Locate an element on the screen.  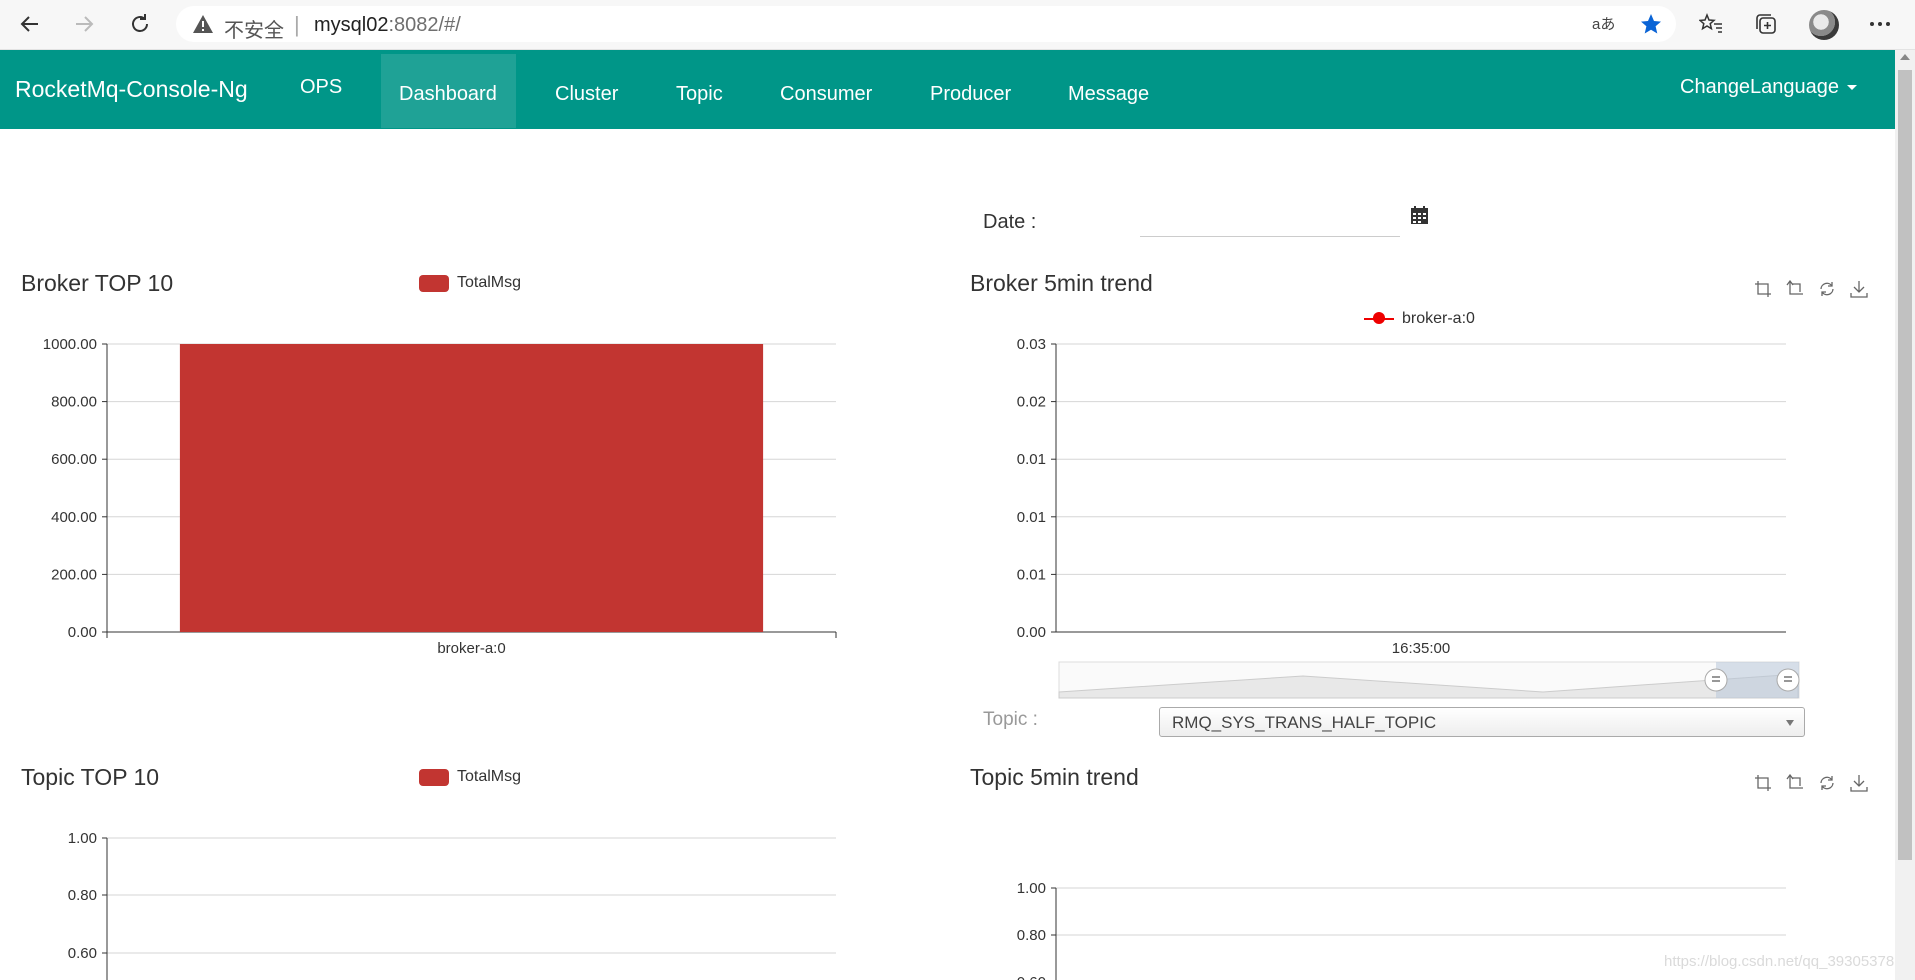
broker-top-legend: TotalMsg is located at coordinates (470, 283).